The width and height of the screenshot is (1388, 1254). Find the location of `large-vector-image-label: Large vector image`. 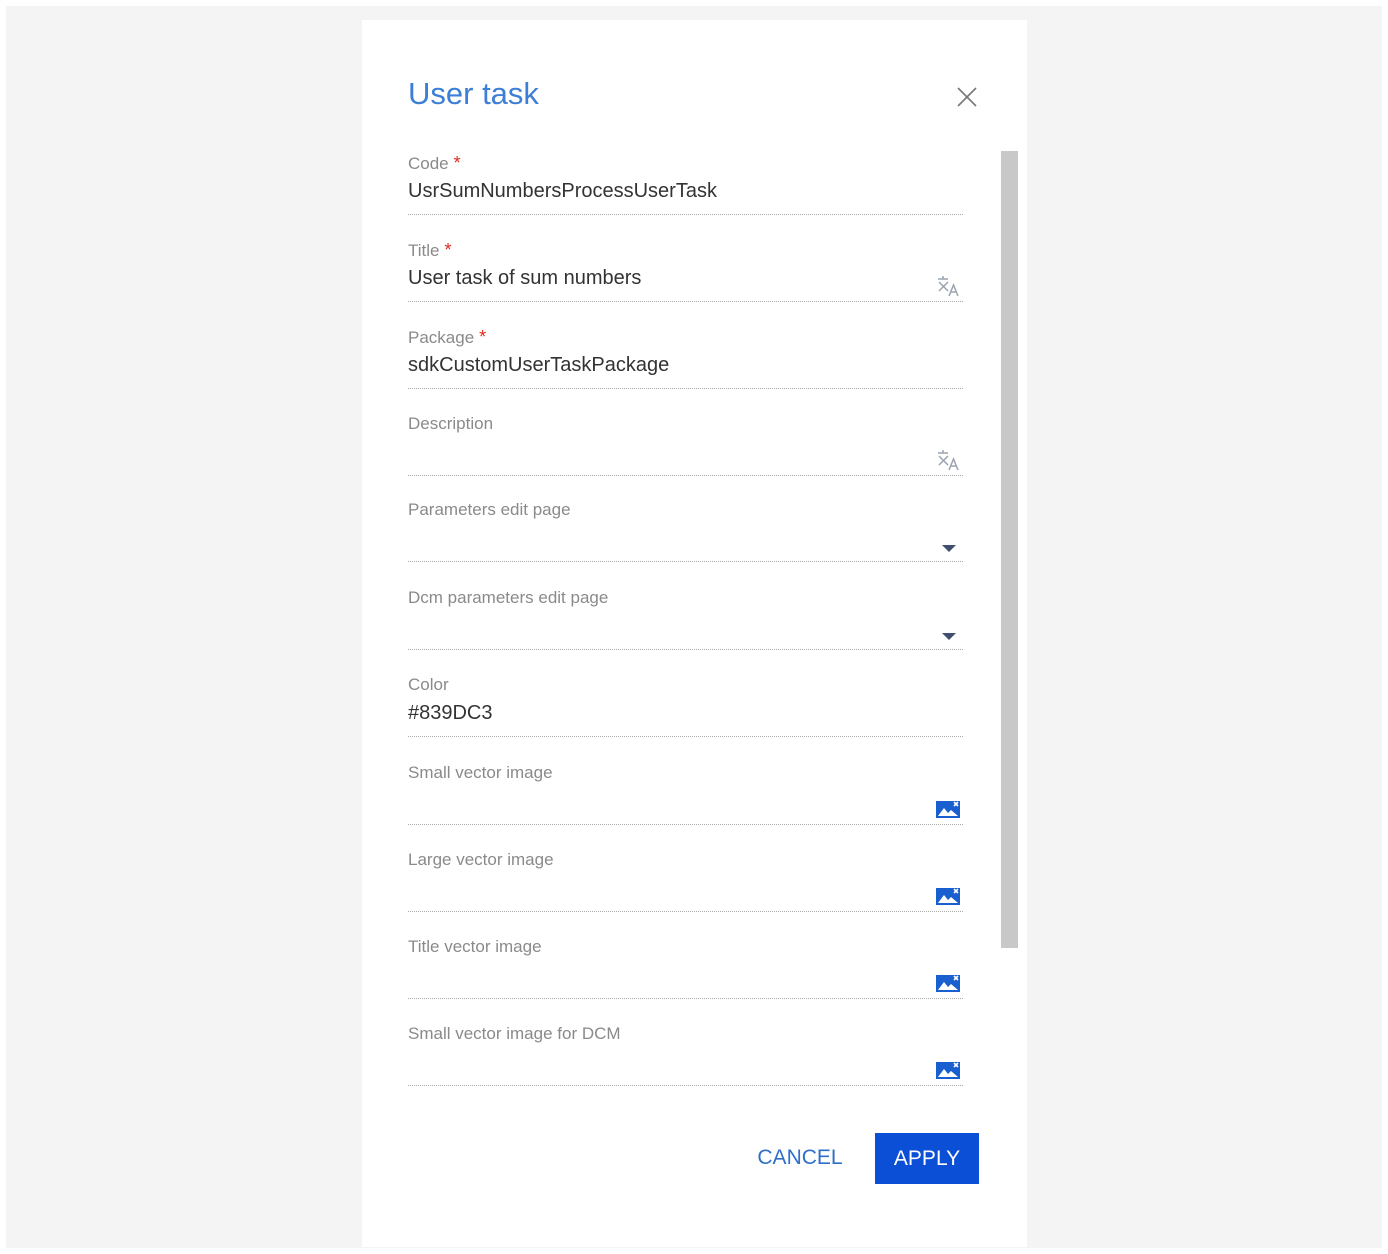

large-vector-image-label: Large vector image is located at coordinates (481, 859).